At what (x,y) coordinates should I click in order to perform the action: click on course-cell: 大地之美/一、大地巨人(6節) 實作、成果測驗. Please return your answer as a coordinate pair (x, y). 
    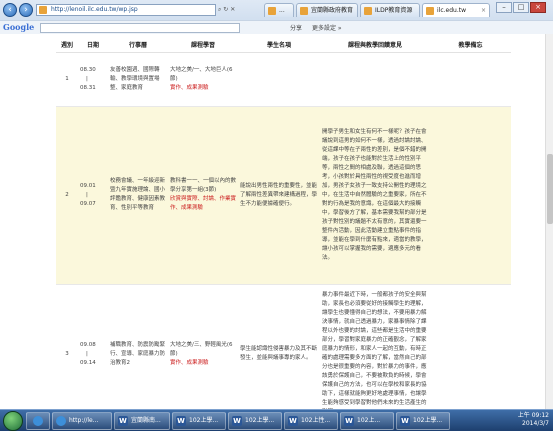
    Looking at the image, I should click on (203, 79).